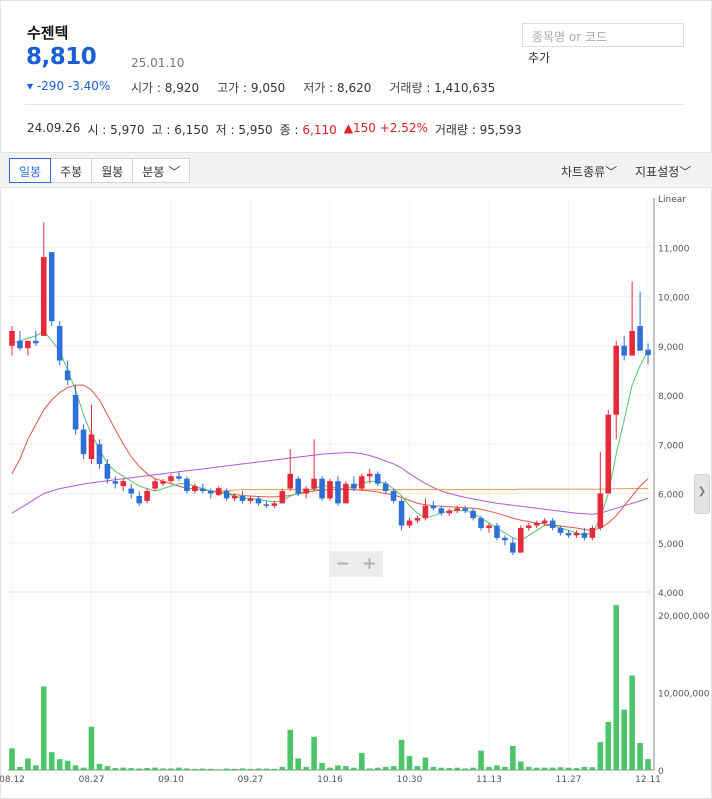 The image size is (712, 799). I want to click on price-tick-label: 10,000, so click(674, 299).